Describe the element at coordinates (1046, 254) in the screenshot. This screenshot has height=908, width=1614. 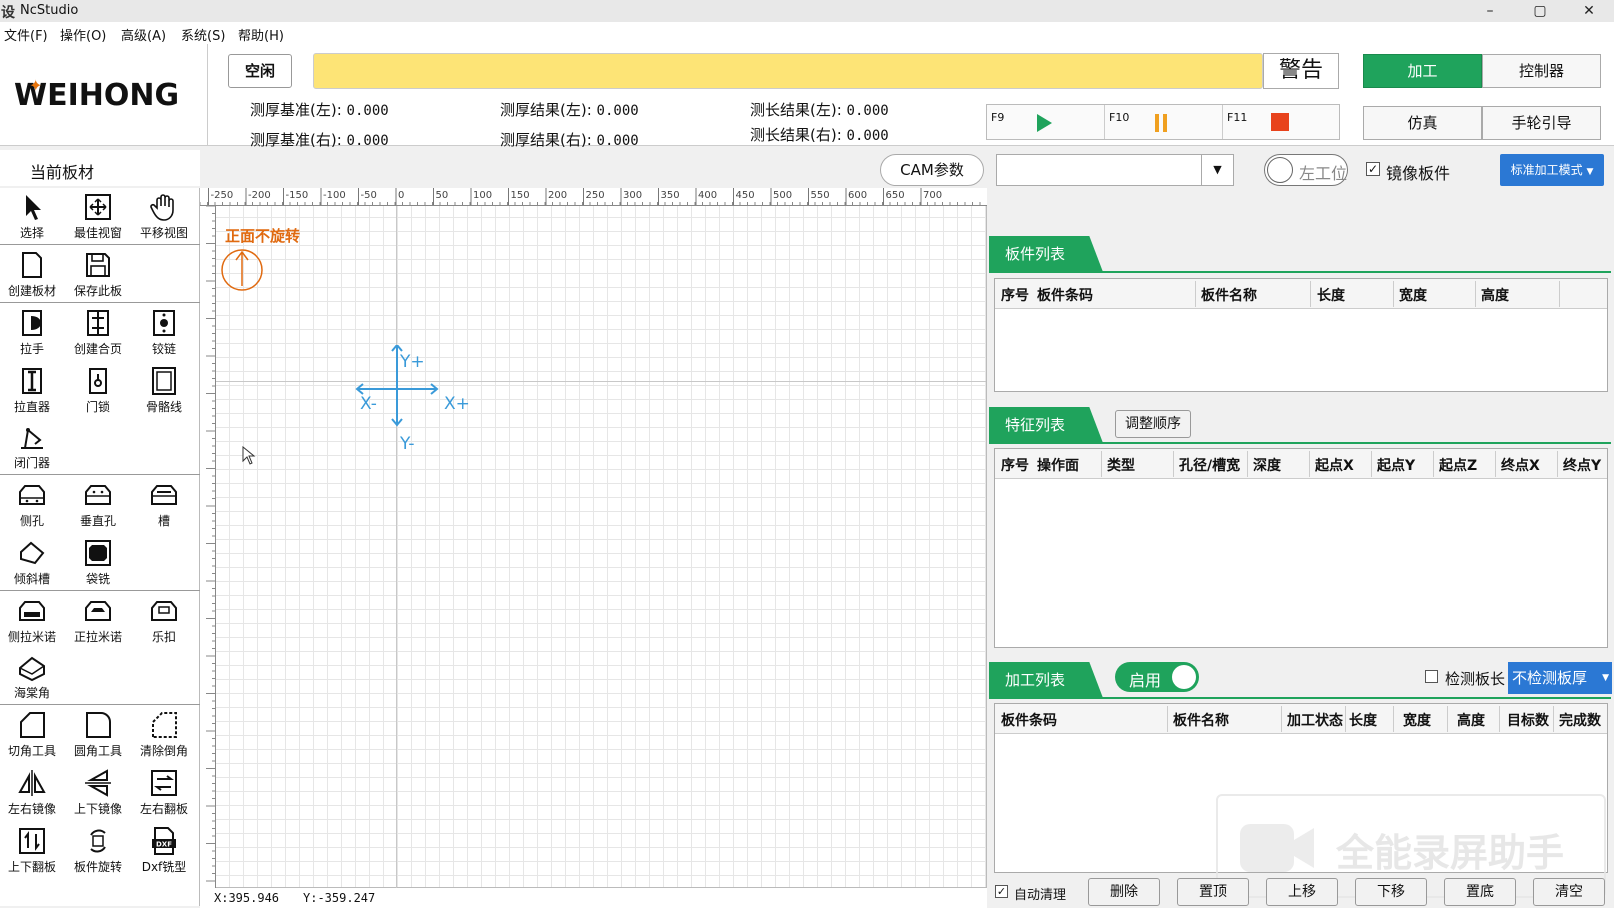
I see `board-list-tab: 板件列表` at that location.